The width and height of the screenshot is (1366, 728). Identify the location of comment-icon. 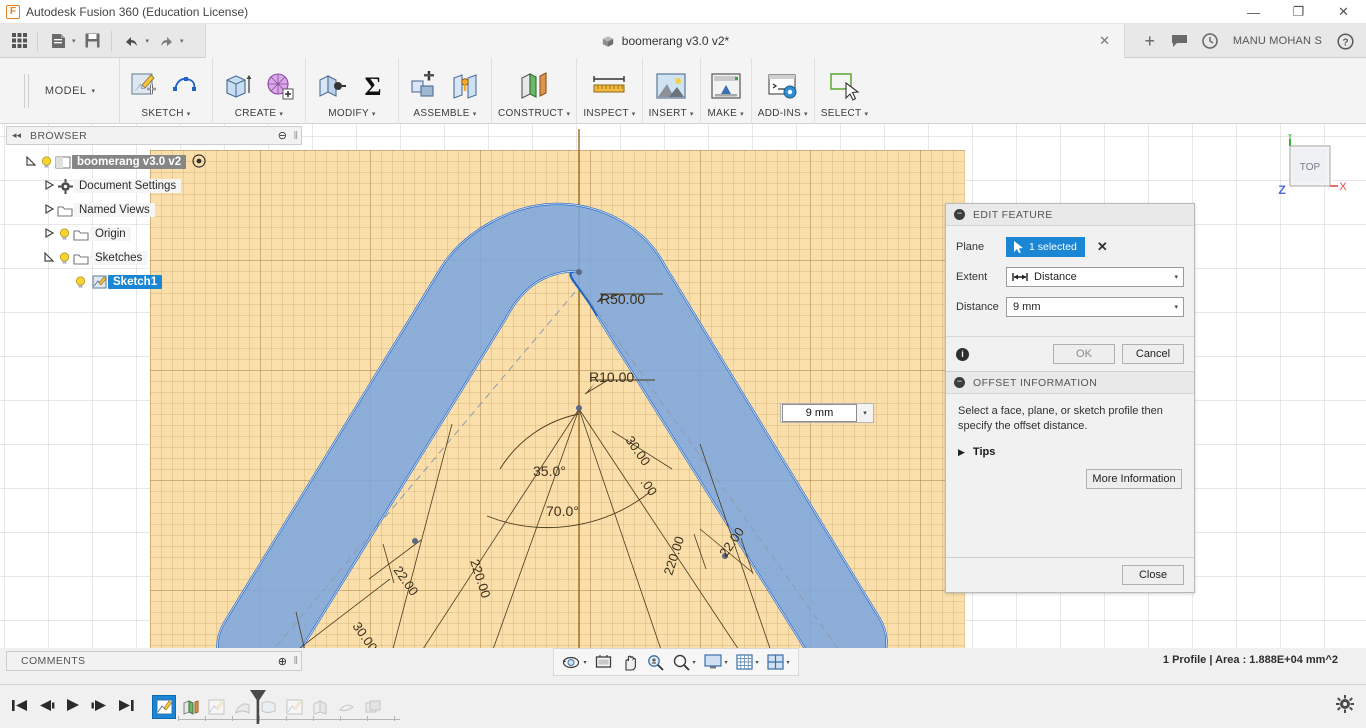
(1180, 41).